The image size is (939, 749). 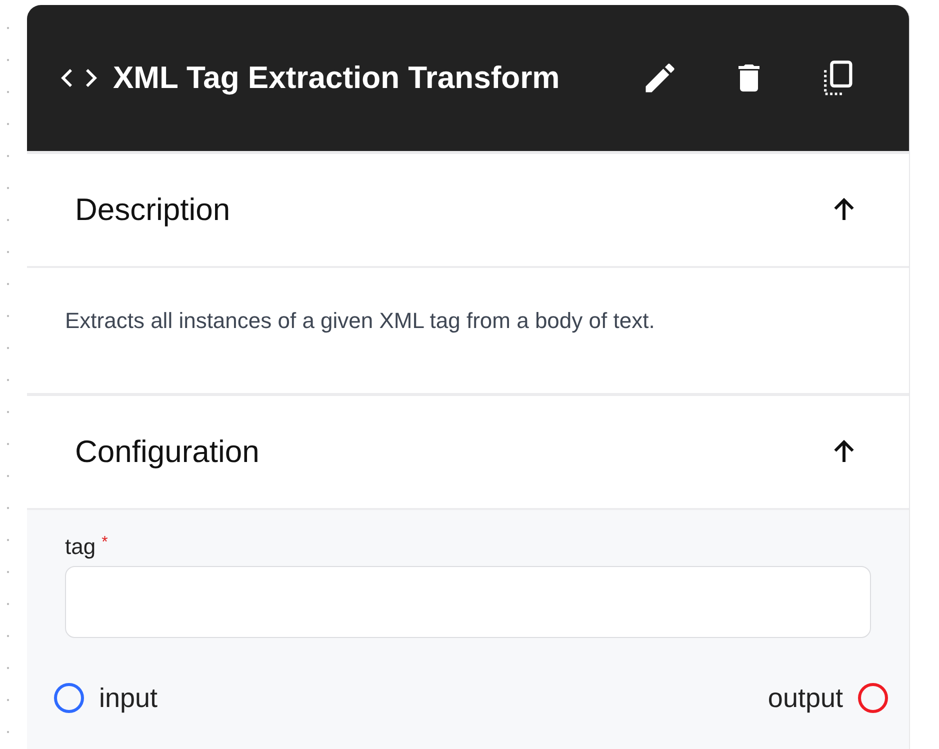 I want to click on required-asterisk: *, so click(x=105, y=543).